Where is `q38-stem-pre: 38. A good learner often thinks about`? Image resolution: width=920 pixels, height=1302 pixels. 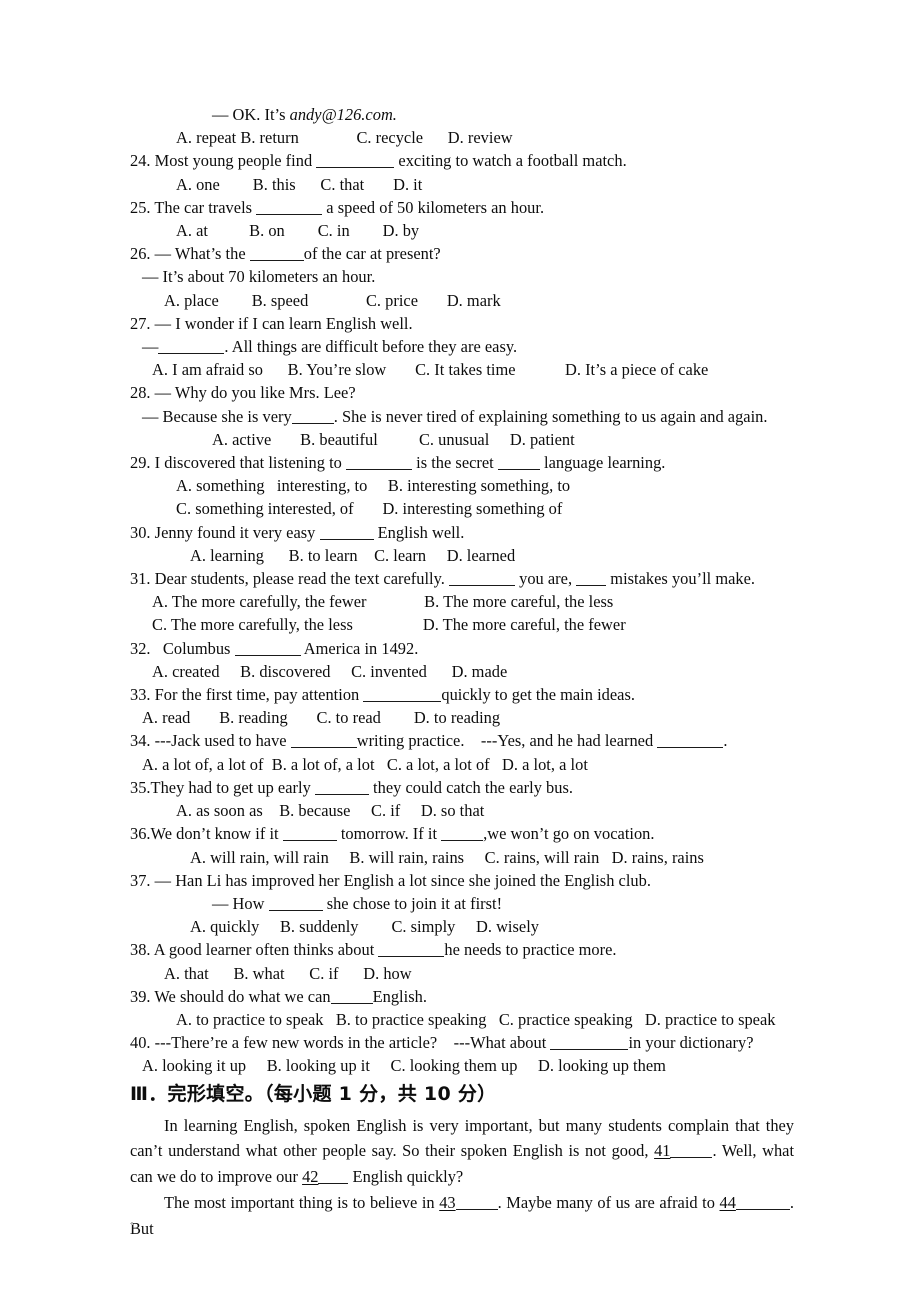
q38-stem-pre: 38. A good learner often thinks about is located at coordinates (254, 950).